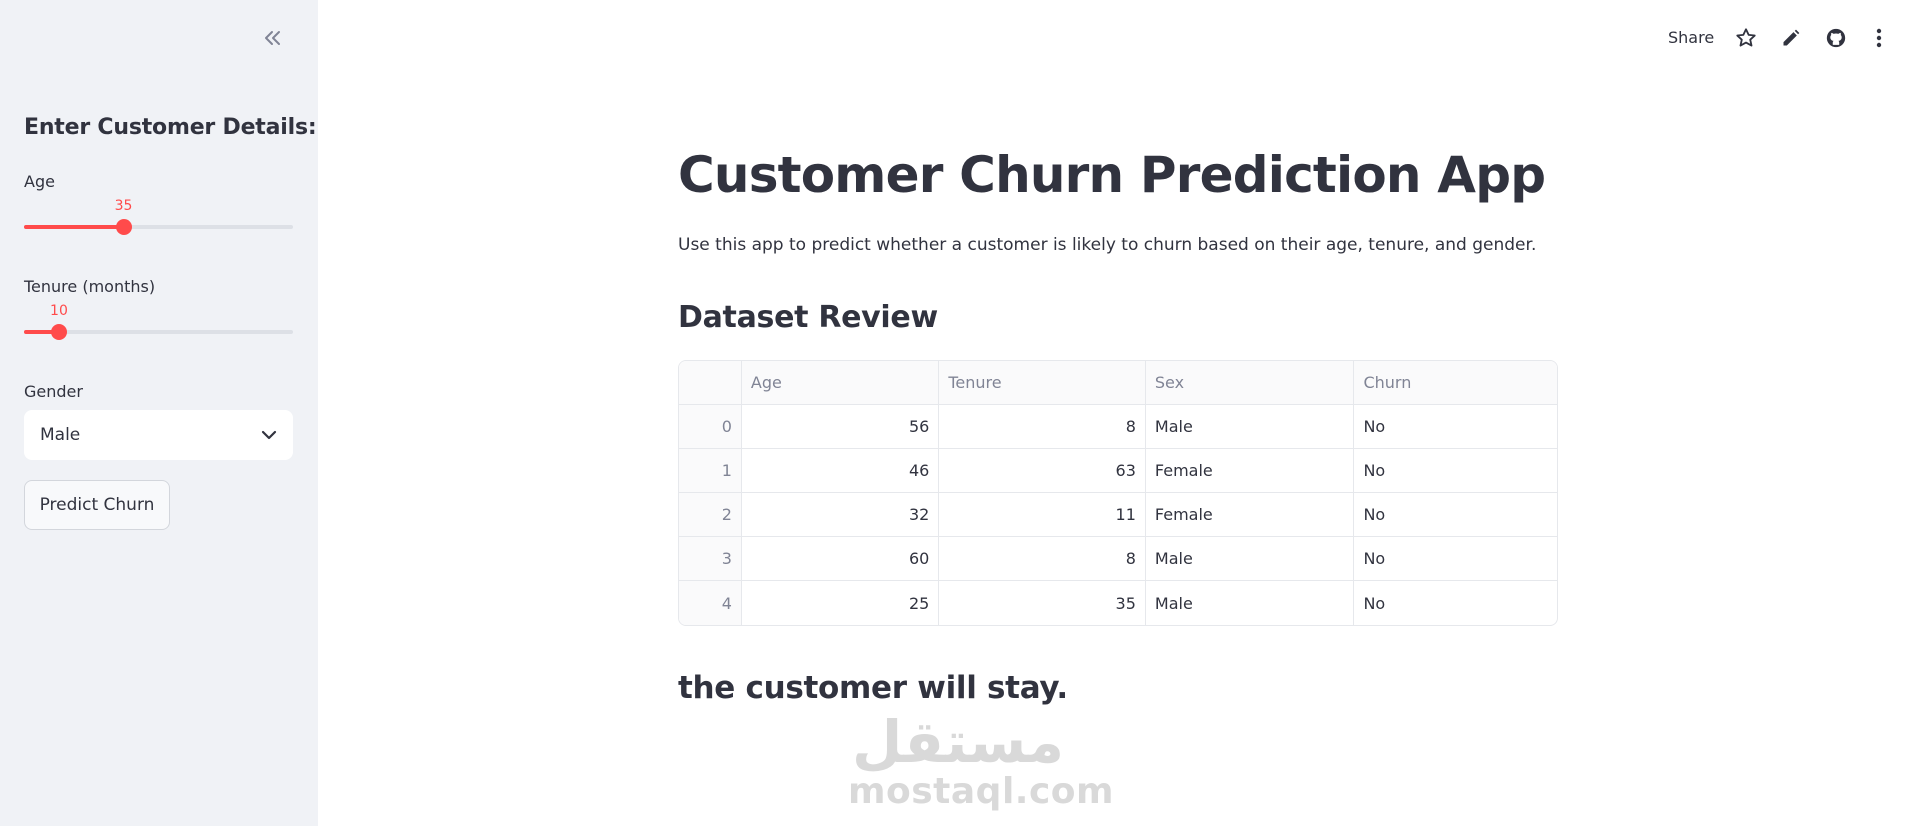 The width and height of the screenshot is (1917, 826). Describe the element at coordinates (873, 688) in the screenshot. I see `prediction-result: the customer will stay.` at that location.